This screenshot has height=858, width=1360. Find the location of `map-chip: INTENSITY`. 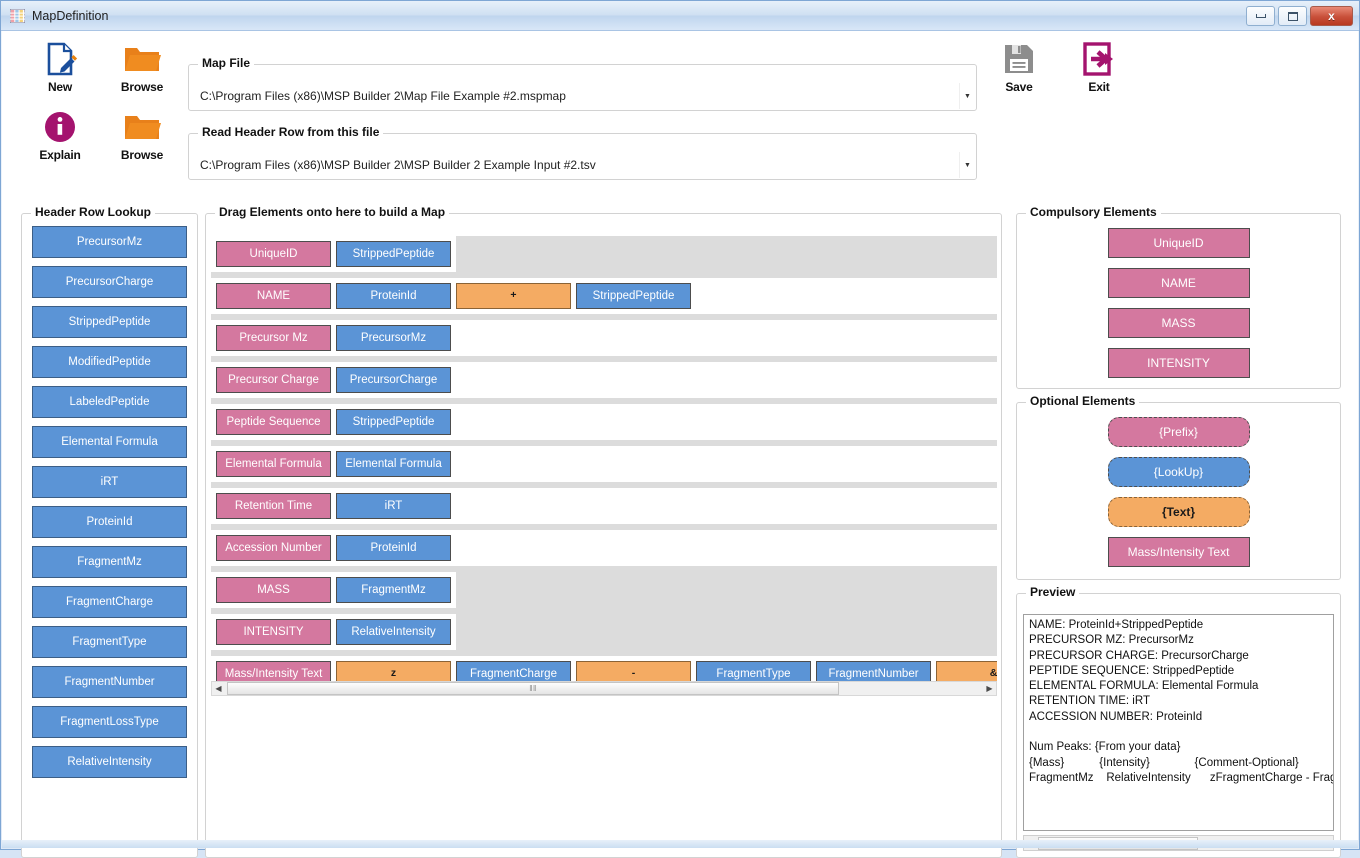

map-chip: INTENSITY is located at coordinates (273, 632).